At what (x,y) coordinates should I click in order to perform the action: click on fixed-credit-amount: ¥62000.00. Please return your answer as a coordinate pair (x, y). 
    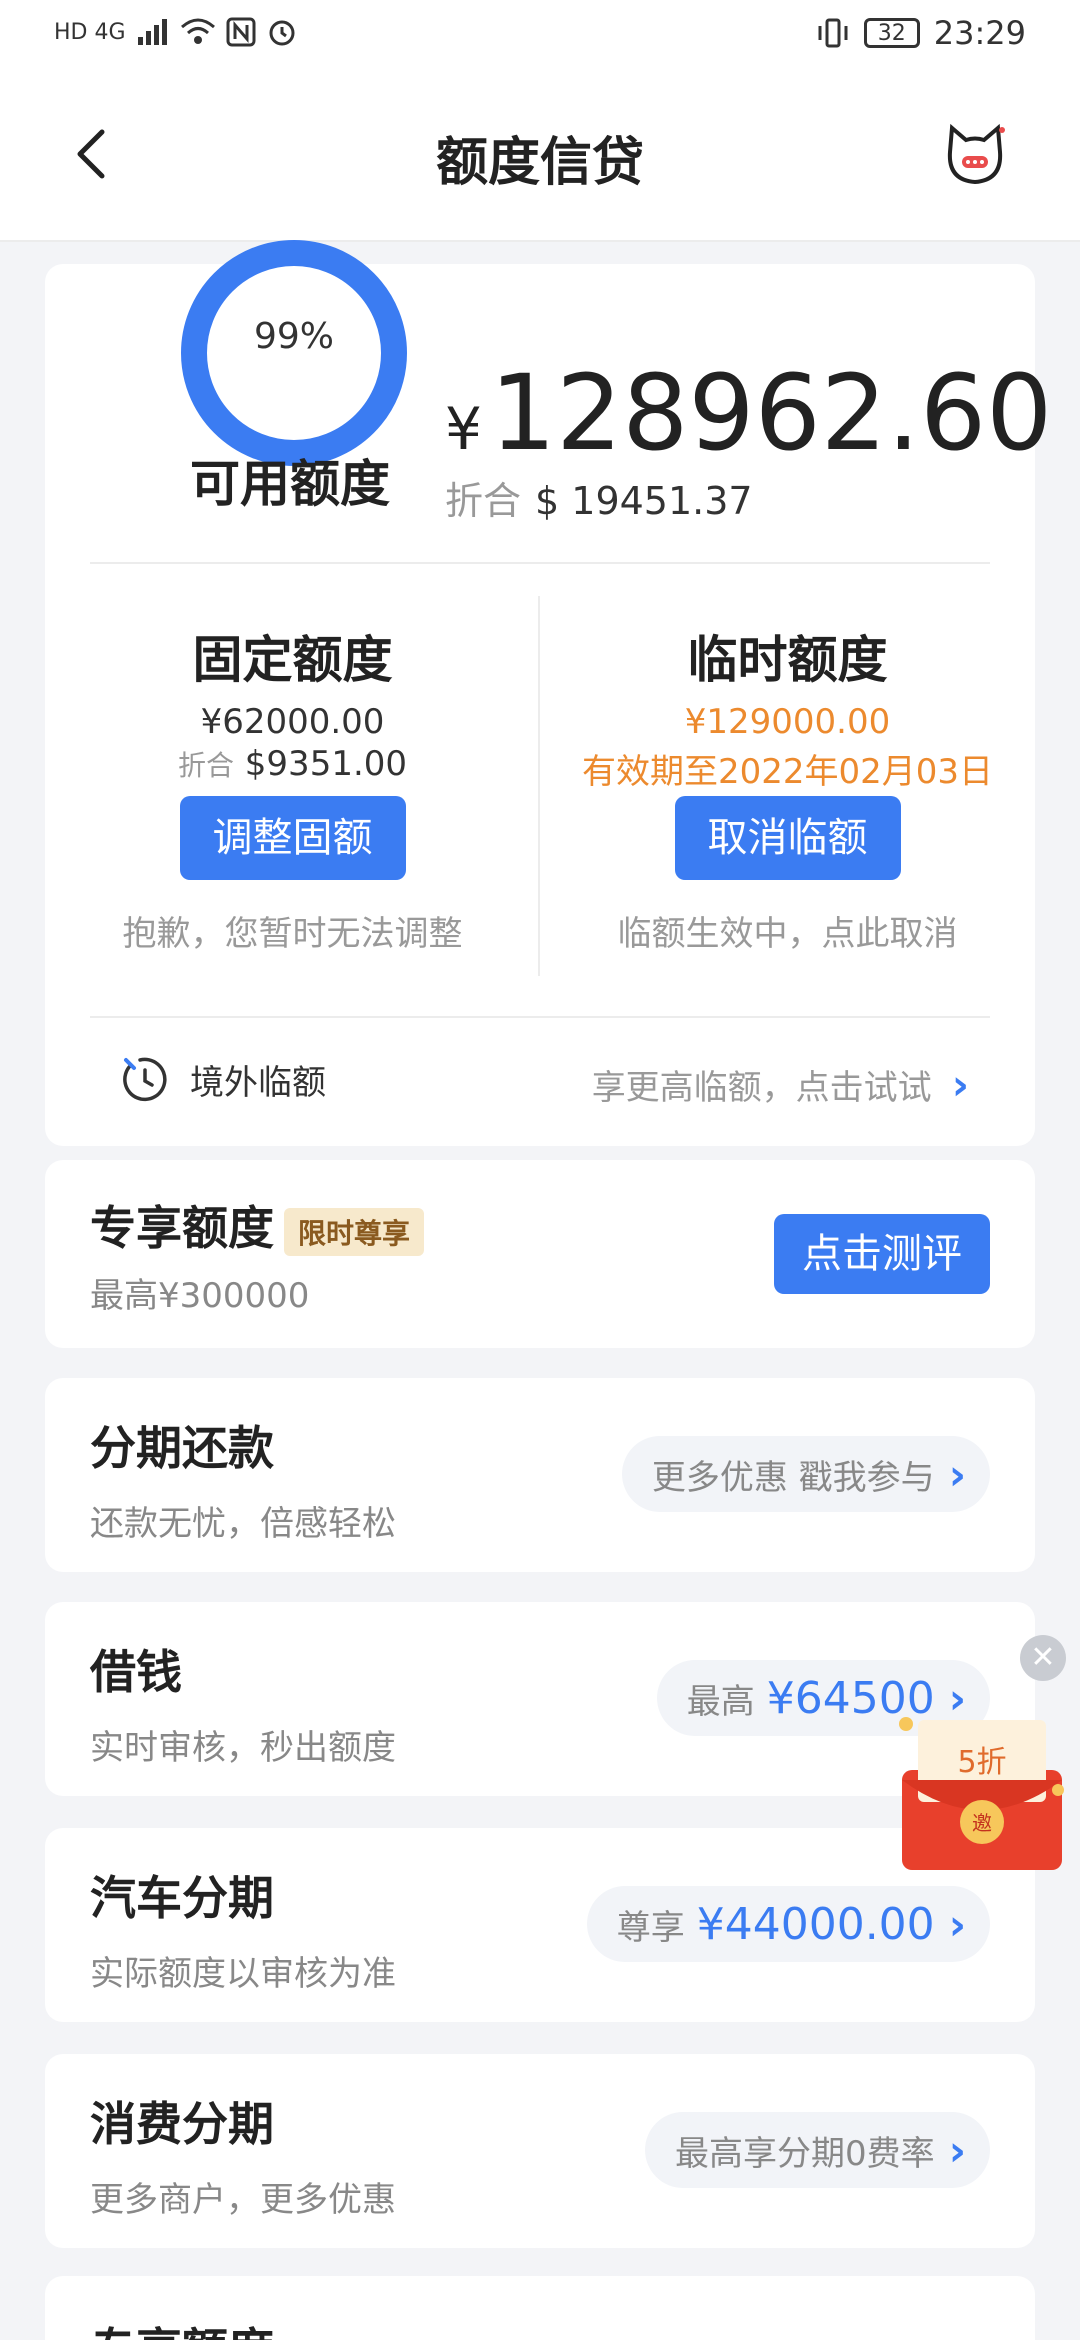
    Looking at the image, I should click on (292, 722).